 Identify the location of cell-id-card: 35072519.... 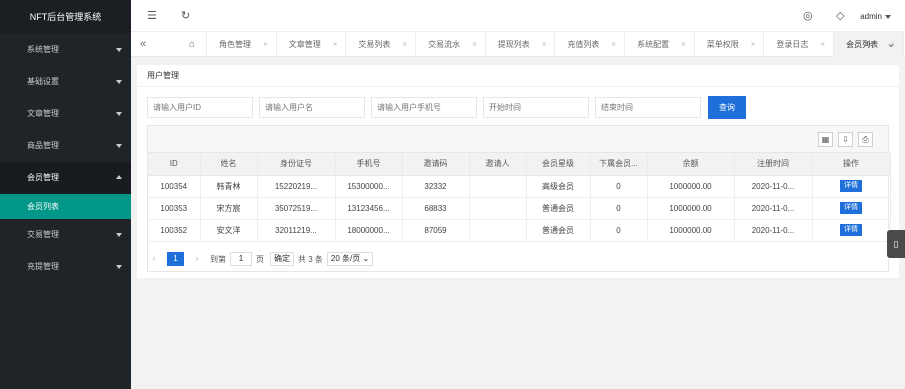
(296, 208).